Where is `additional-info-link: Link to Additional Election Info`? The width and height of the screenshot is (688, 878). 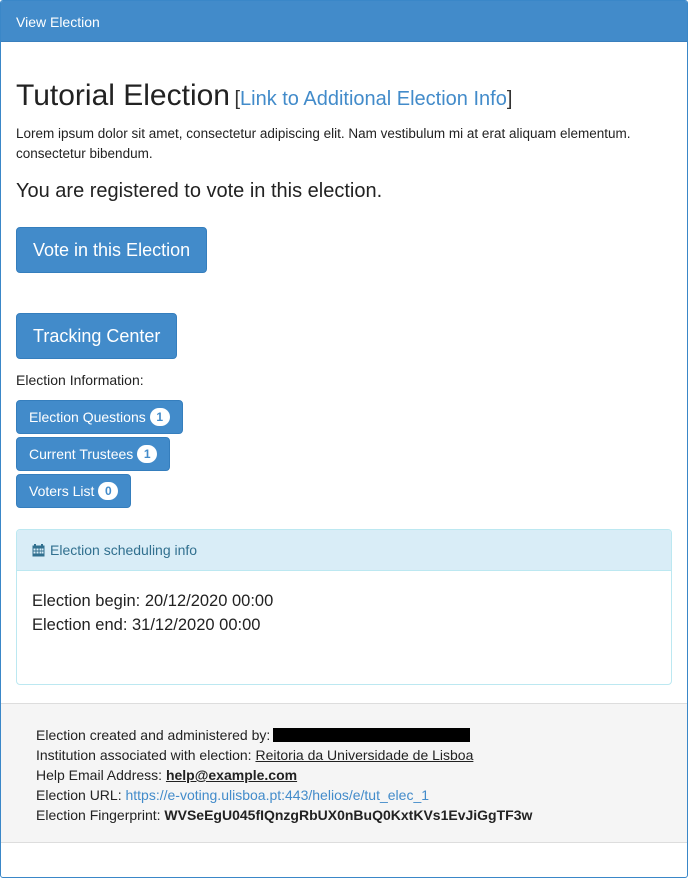
additional-info-link: Link to Additional Election Info is located at coordinates (373, 99).